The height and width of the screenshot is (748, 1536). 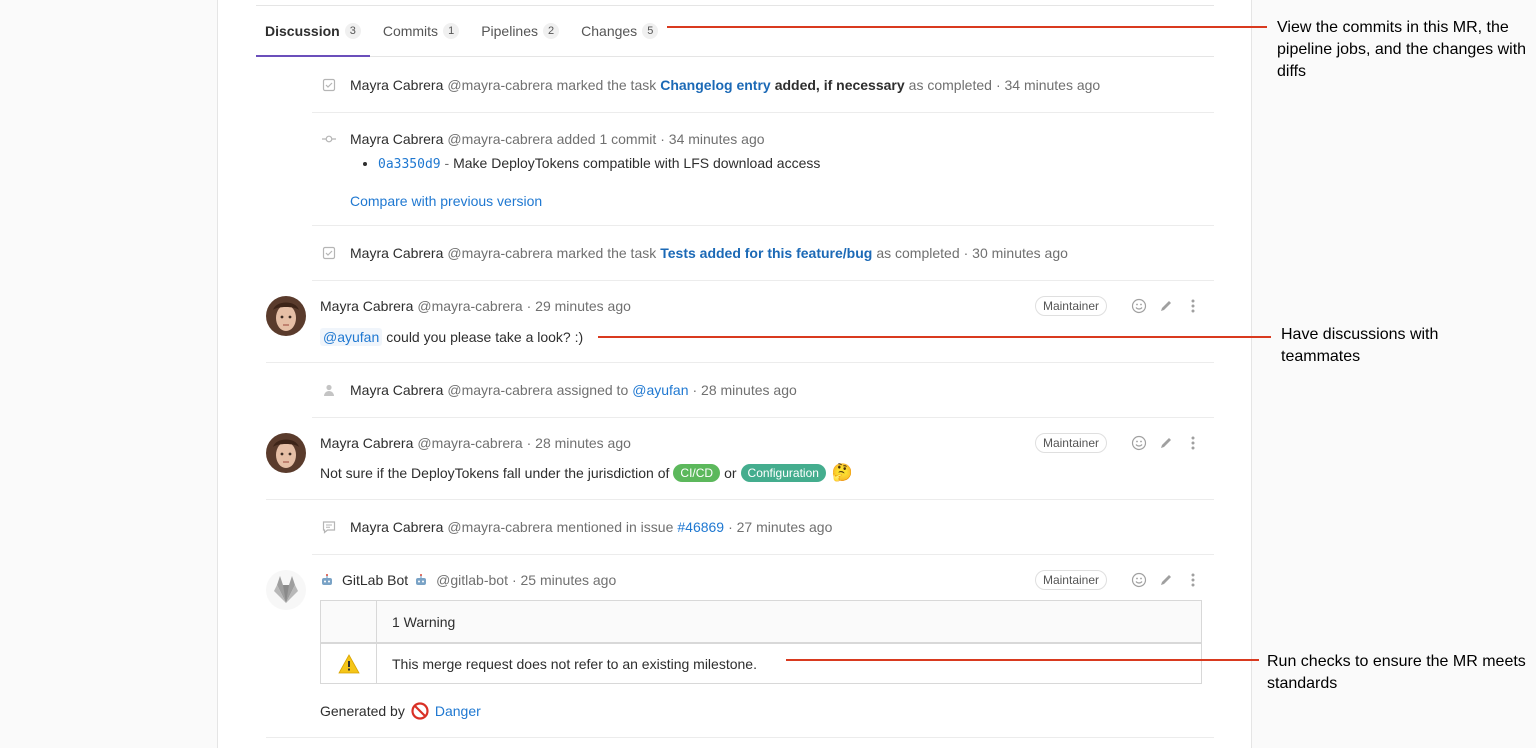 I want to click on event-time: · 30 minutes ago, so click(x=1016, y=253).